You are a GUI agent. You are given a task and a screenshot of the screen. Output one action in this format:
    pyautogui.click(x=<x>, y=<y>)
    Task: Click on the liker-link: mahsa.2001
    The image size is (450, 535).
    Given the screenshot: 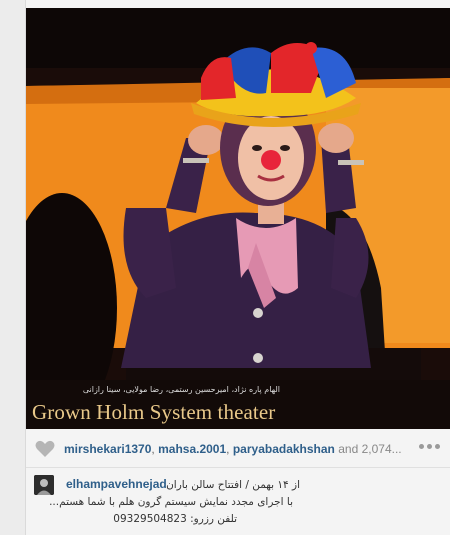 What is the action you would take?
    pyautogui.click(x=192, y=449)
    